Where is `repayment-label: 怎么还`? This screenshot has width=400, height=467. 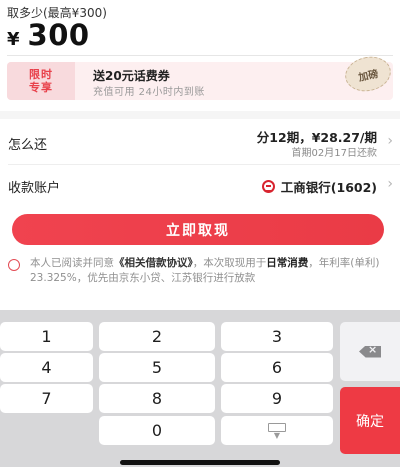 repayment-label: 怎么还 is located at coordinates (28, 145).